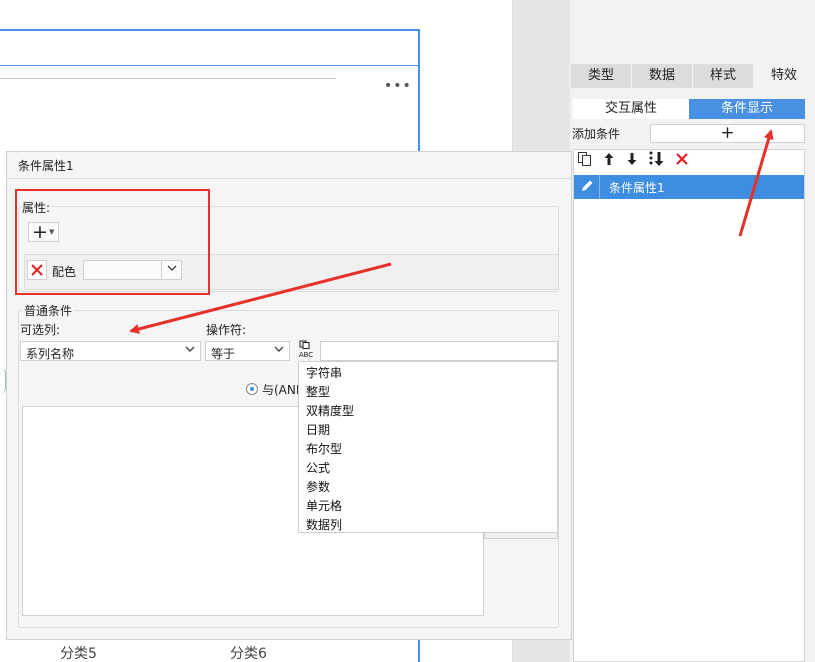  I want to click on arrow-down-icon, so click(632, 162).